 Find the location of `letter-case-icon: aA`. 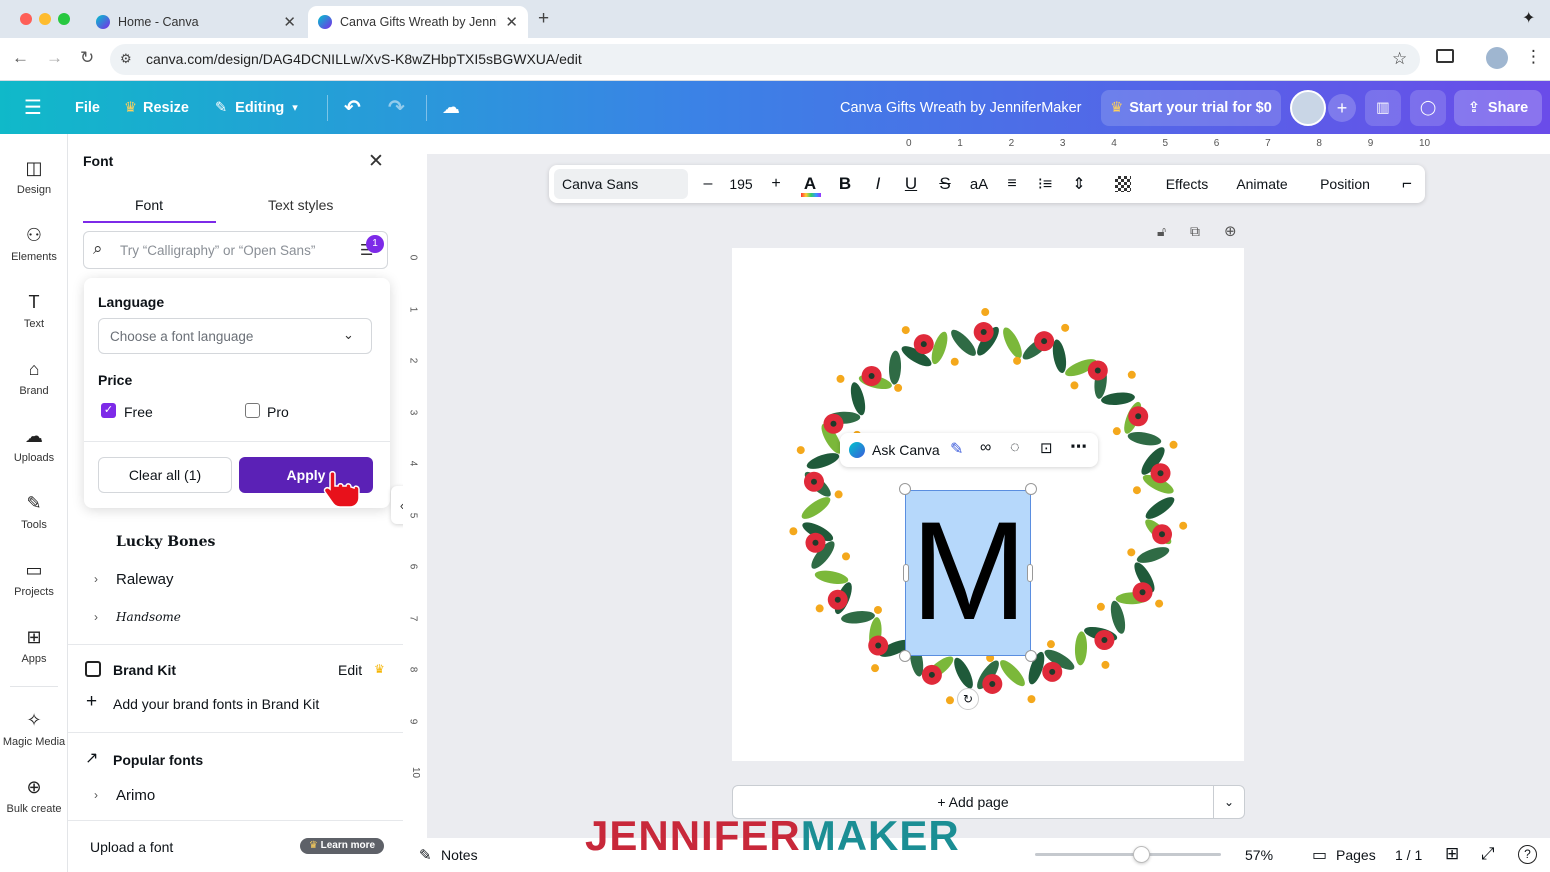

letter-case-icon: aA is located at coordinates (979, 184).